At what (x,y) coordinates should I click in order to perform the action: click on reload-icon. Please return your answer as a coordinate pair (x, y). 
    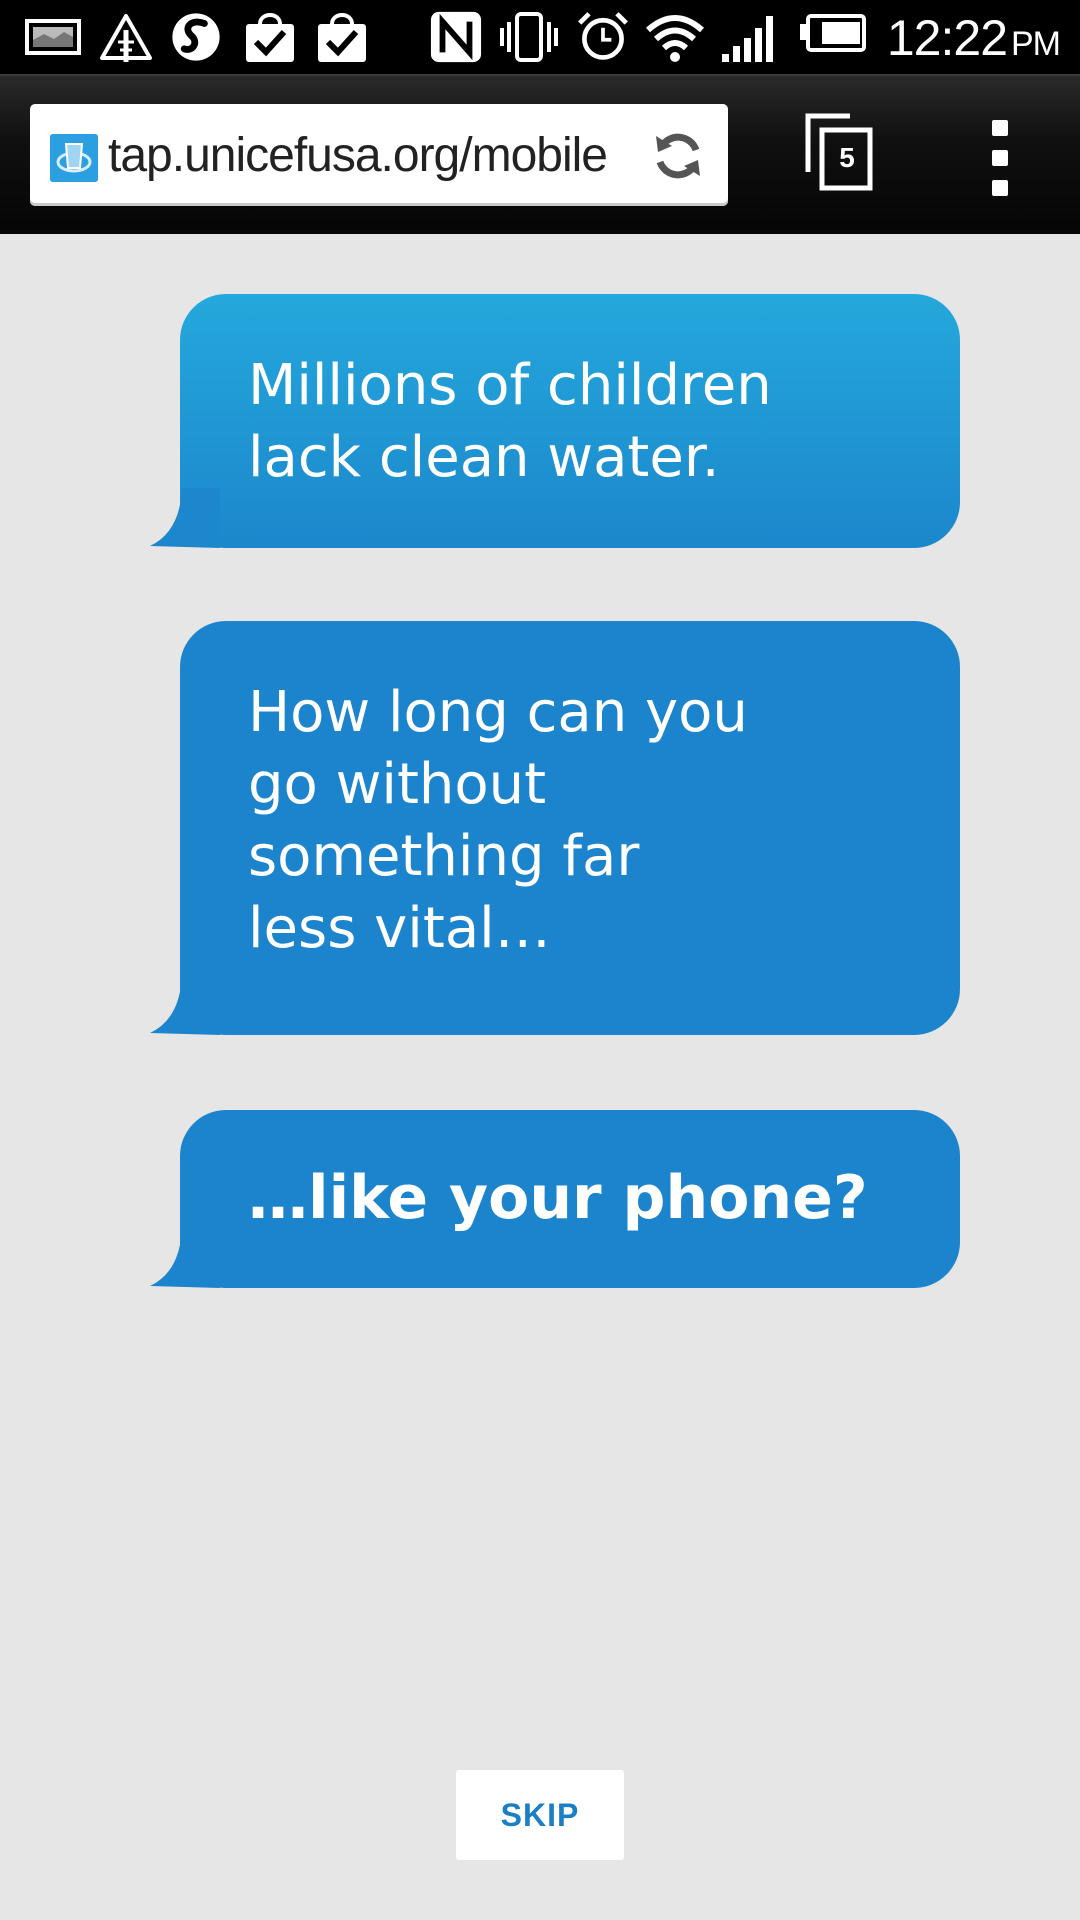
    Looking at the image, I should click on (678, 156).